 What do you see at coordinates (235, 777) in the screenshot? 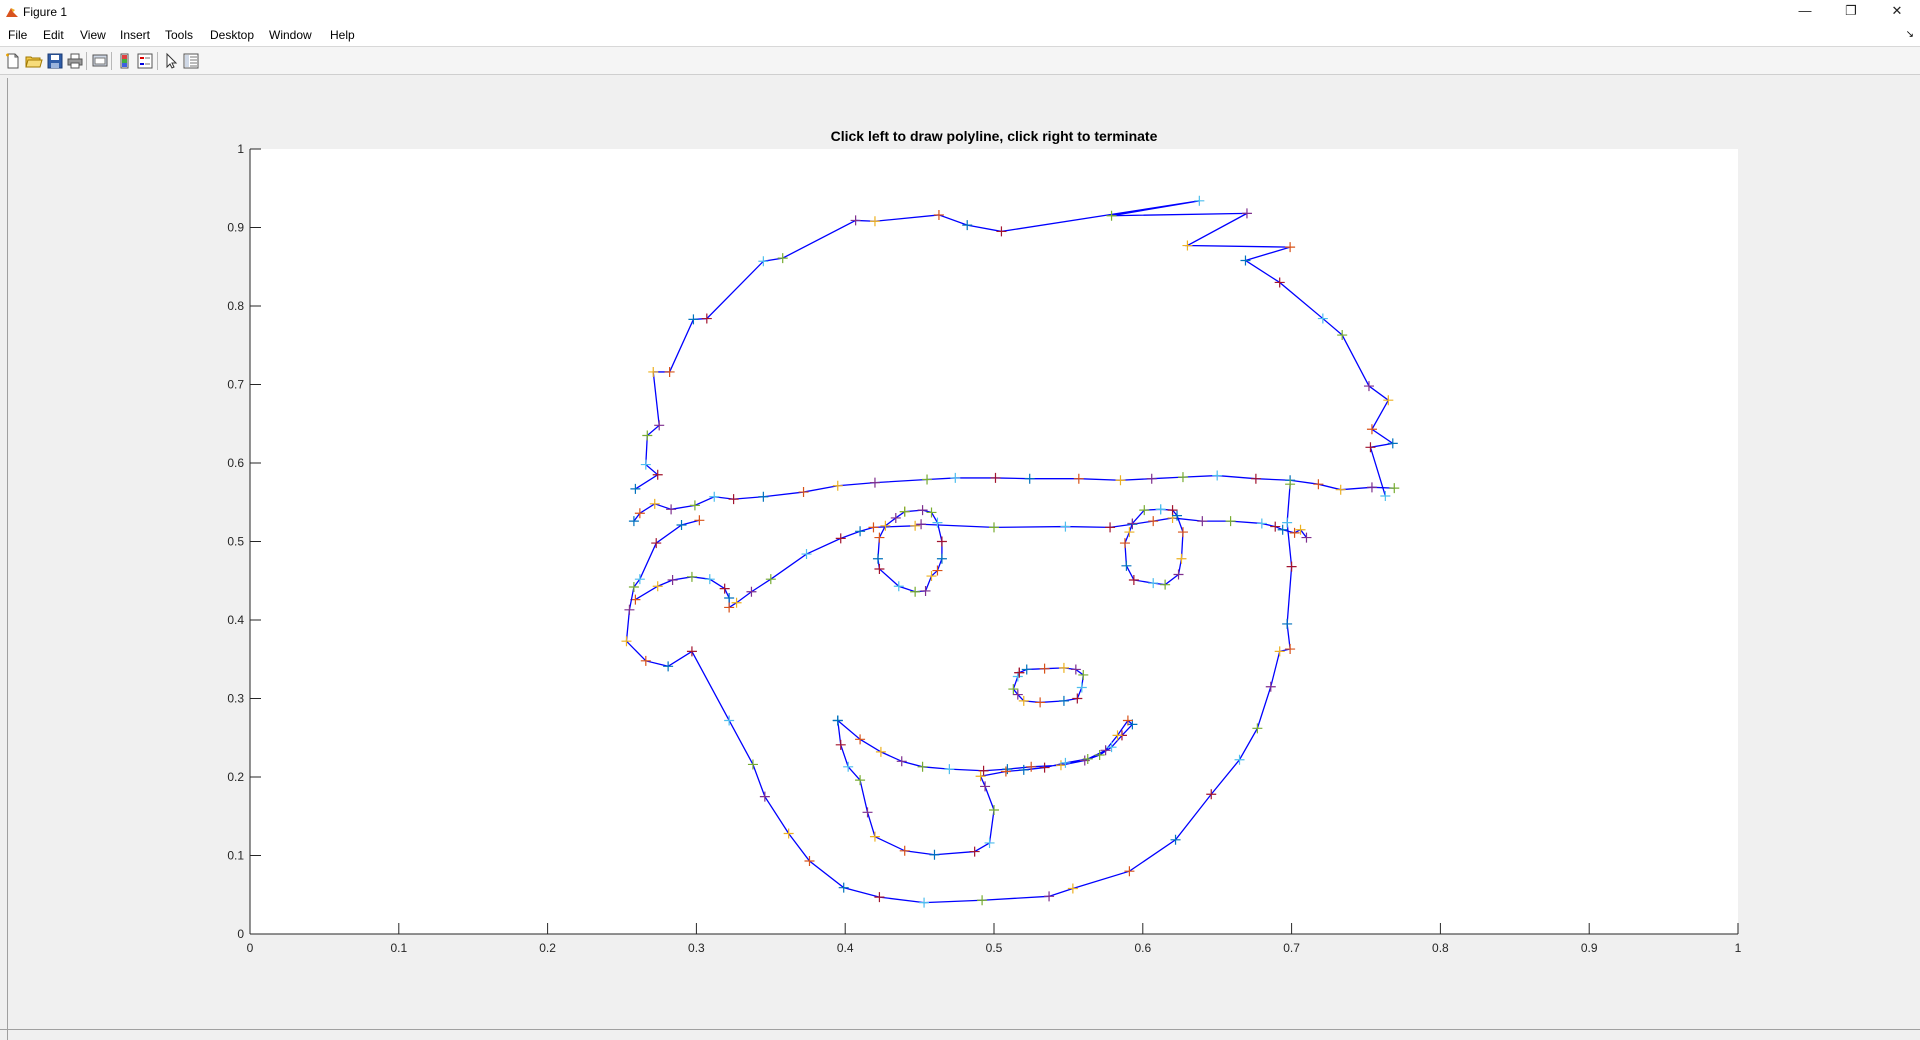
I see `y-tick-label: 0.2` at bounding box center [235, 777].